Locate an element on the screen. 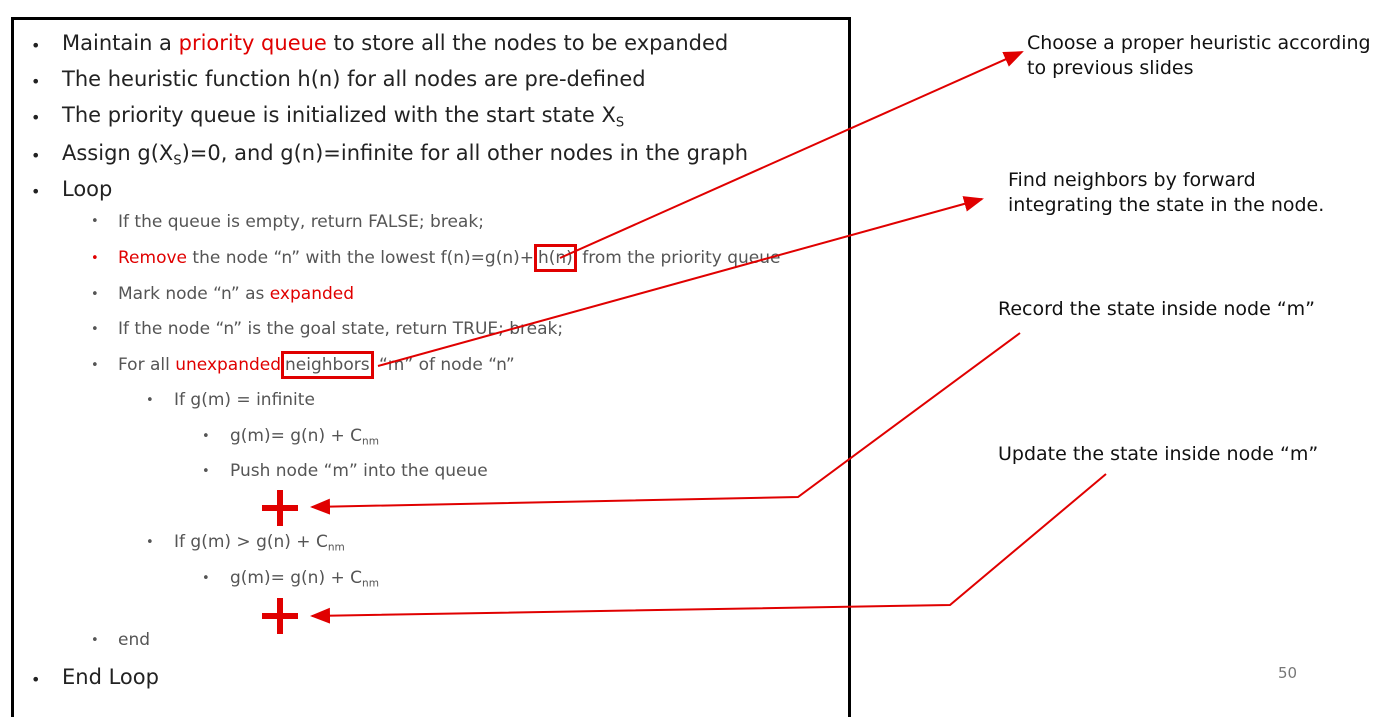  arrow-heuristic is located at coordinates (791, 155).